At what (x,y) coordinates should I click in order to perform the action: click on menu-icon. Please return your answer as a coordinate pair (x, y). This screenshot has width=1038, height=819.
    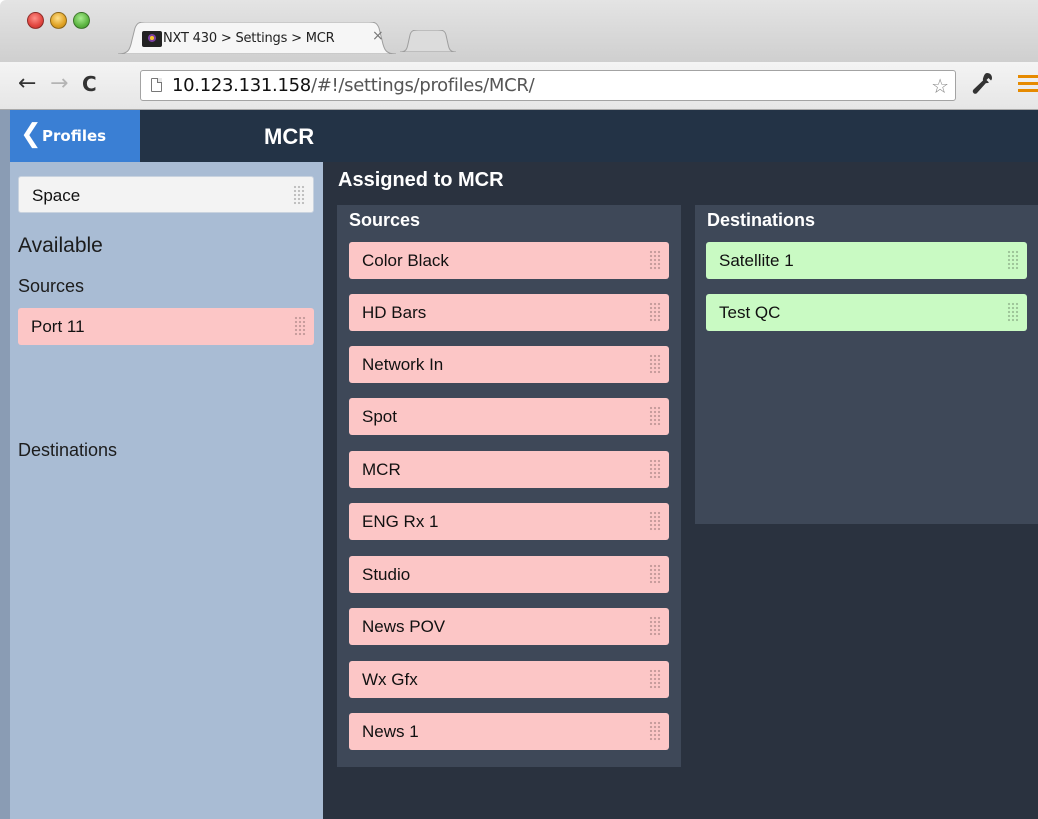
    Looking at the image, I should click on (1028, 84).